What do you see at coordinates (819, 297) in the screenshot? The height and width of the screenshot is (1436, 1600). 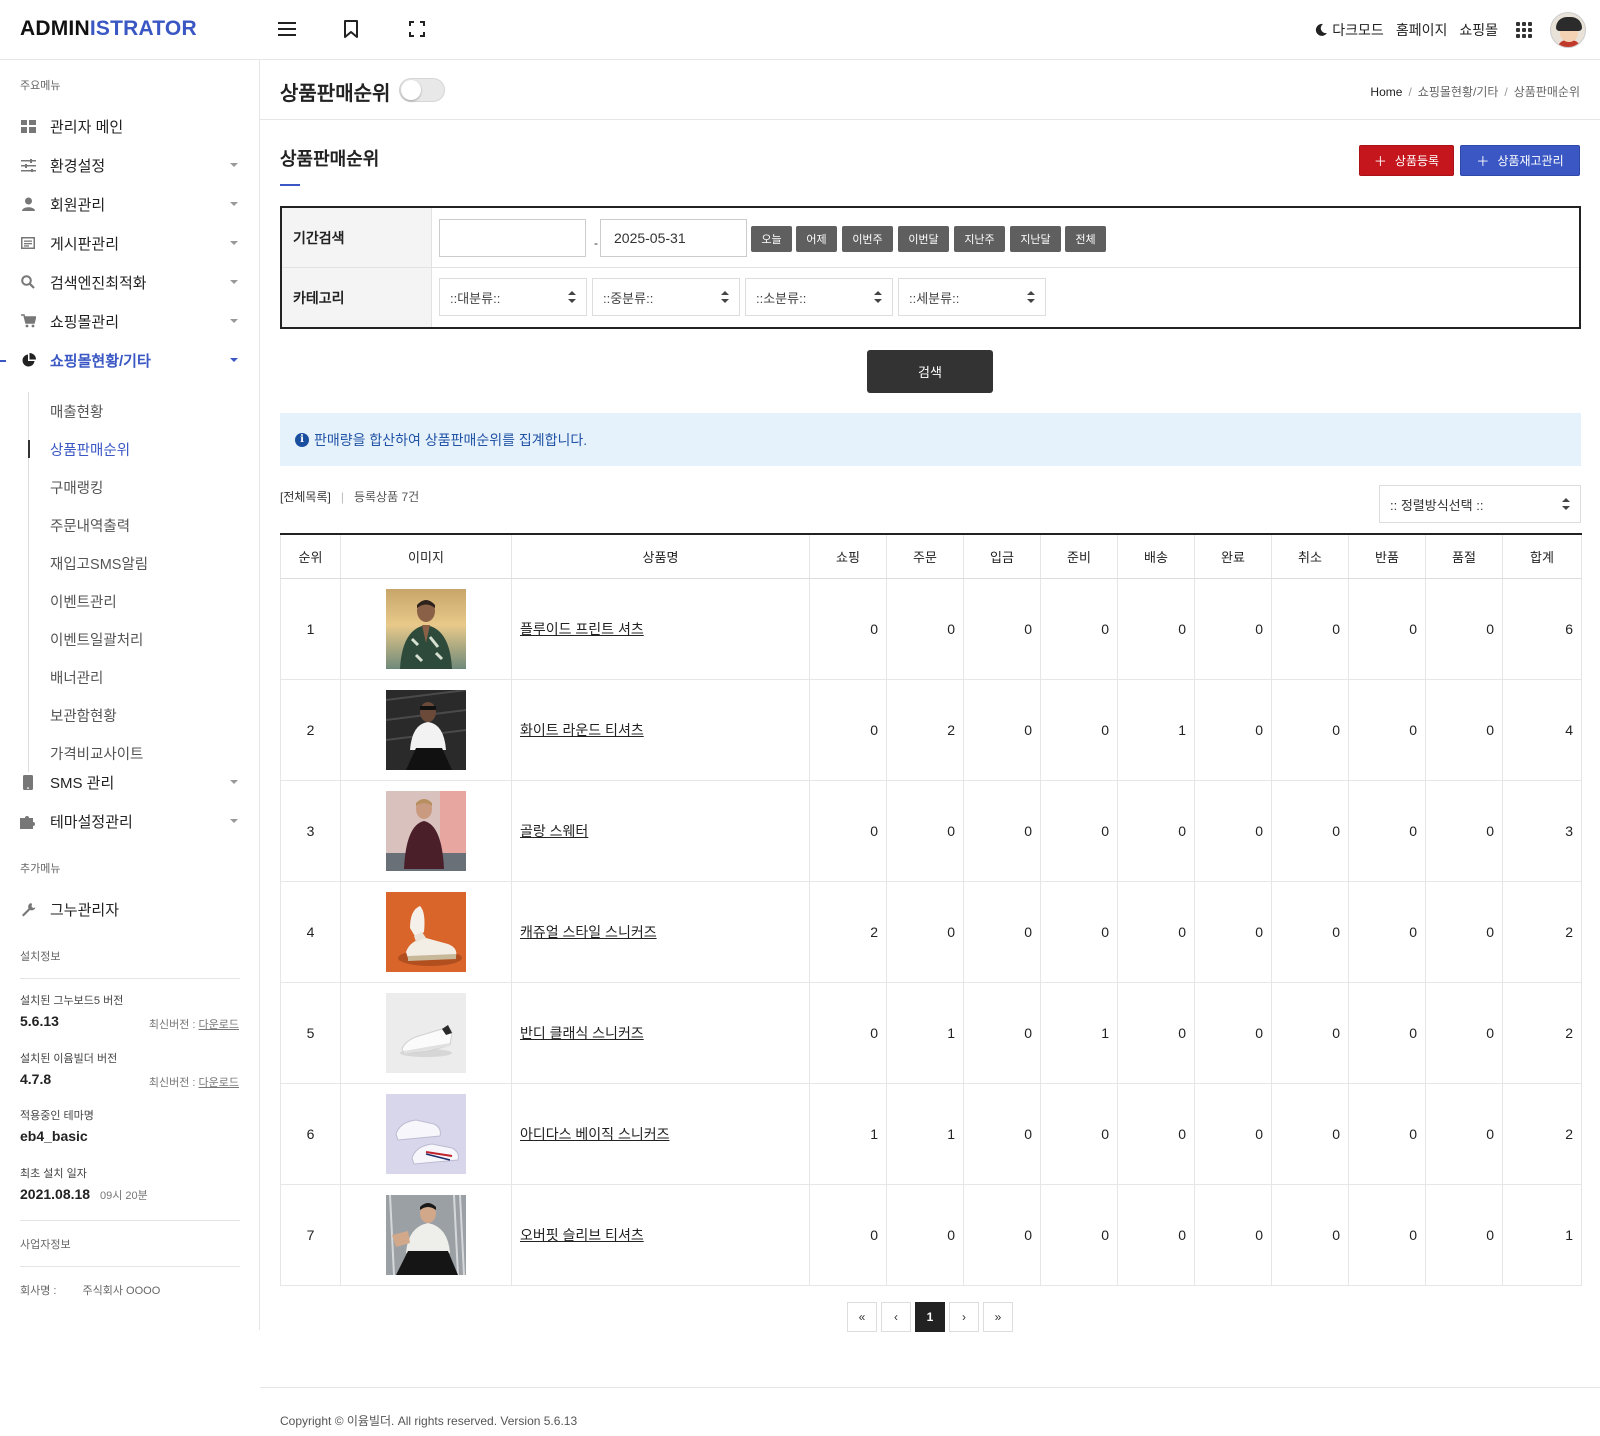 I see `category-small-select: ::소분류::` at bounding box center [819, 297].